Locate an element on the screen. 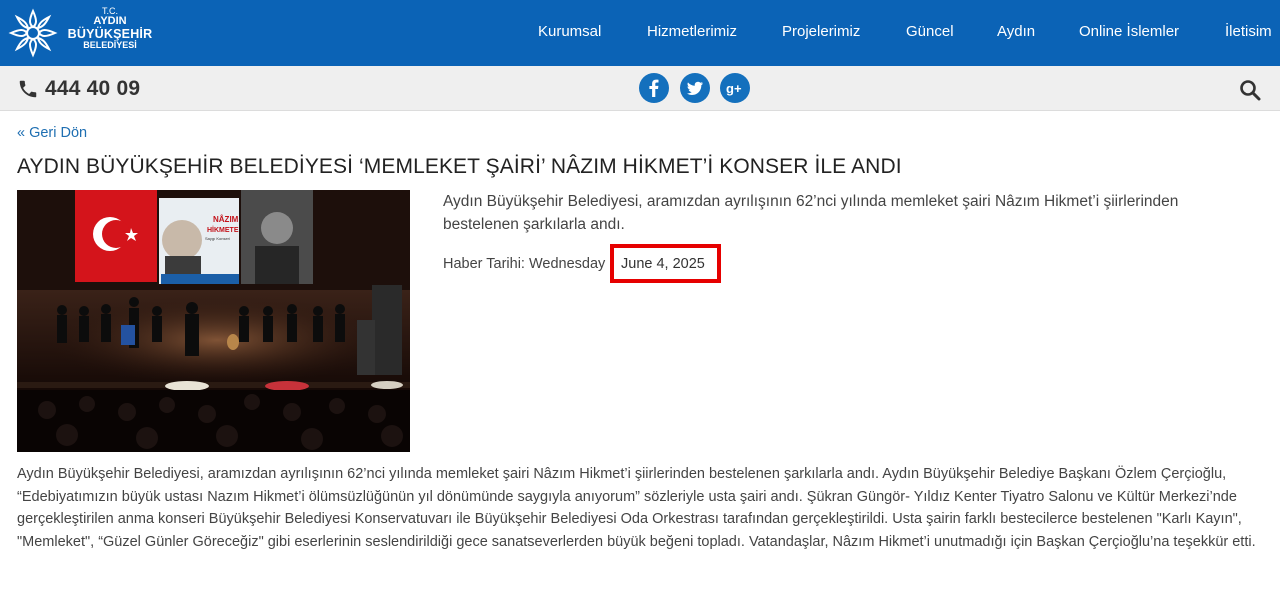  twitter-icon is located at coordinates (695, 88).